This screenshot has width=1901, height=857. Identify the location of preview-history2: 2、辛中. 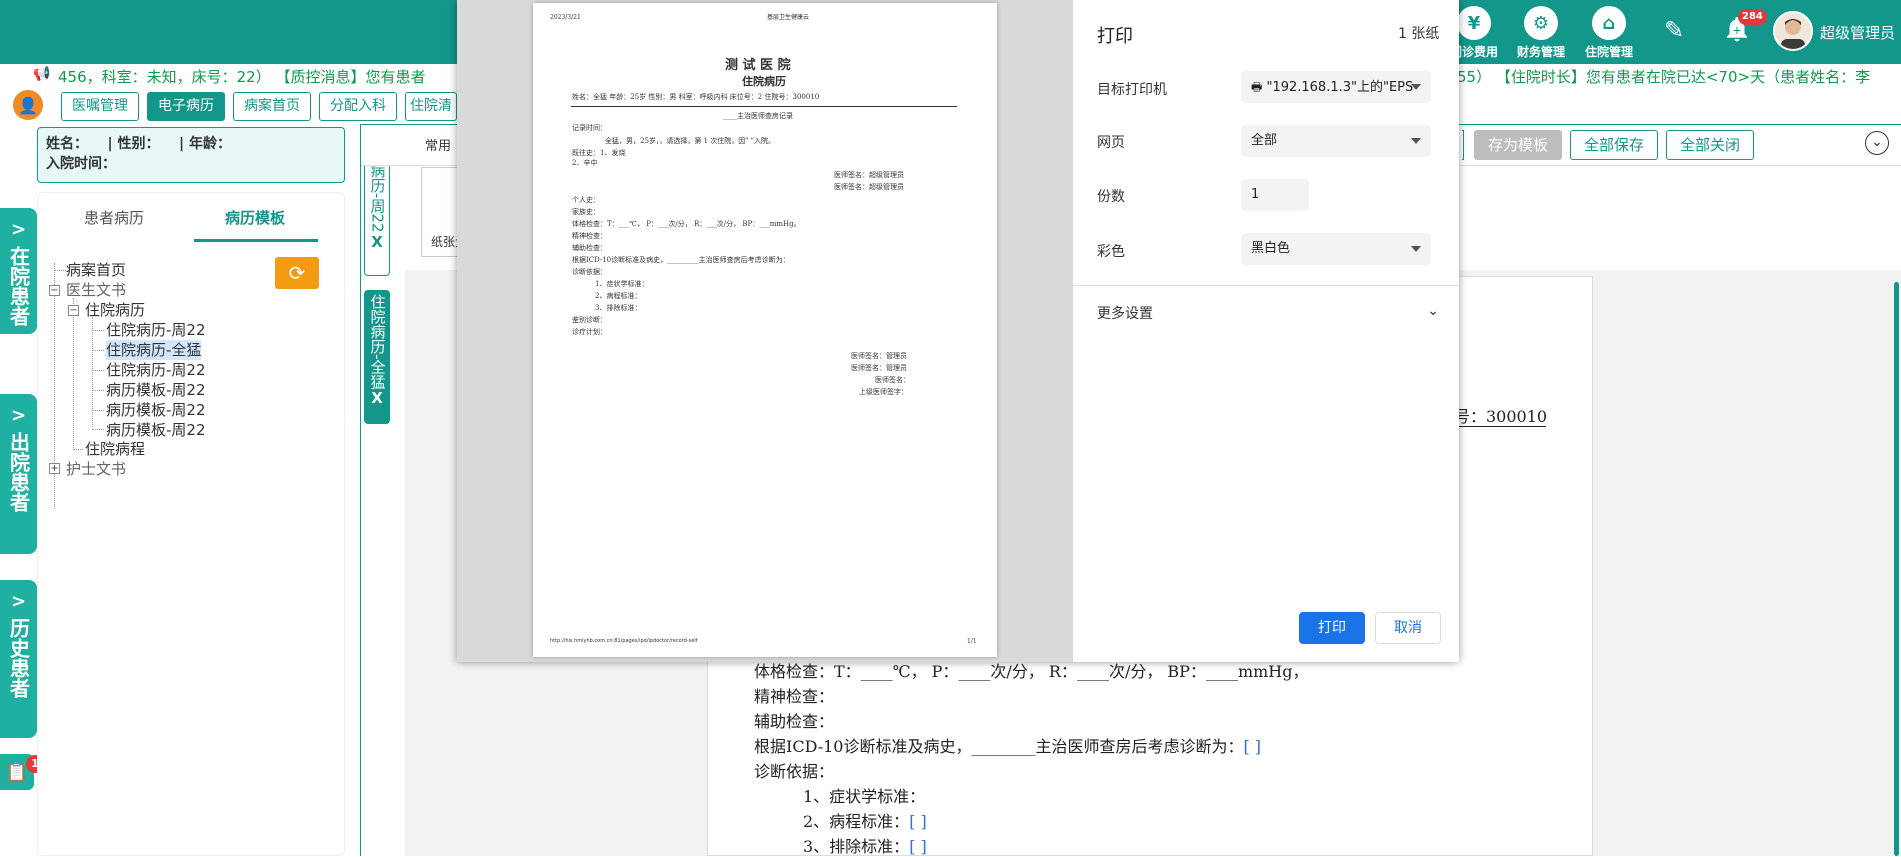
(585, 163).